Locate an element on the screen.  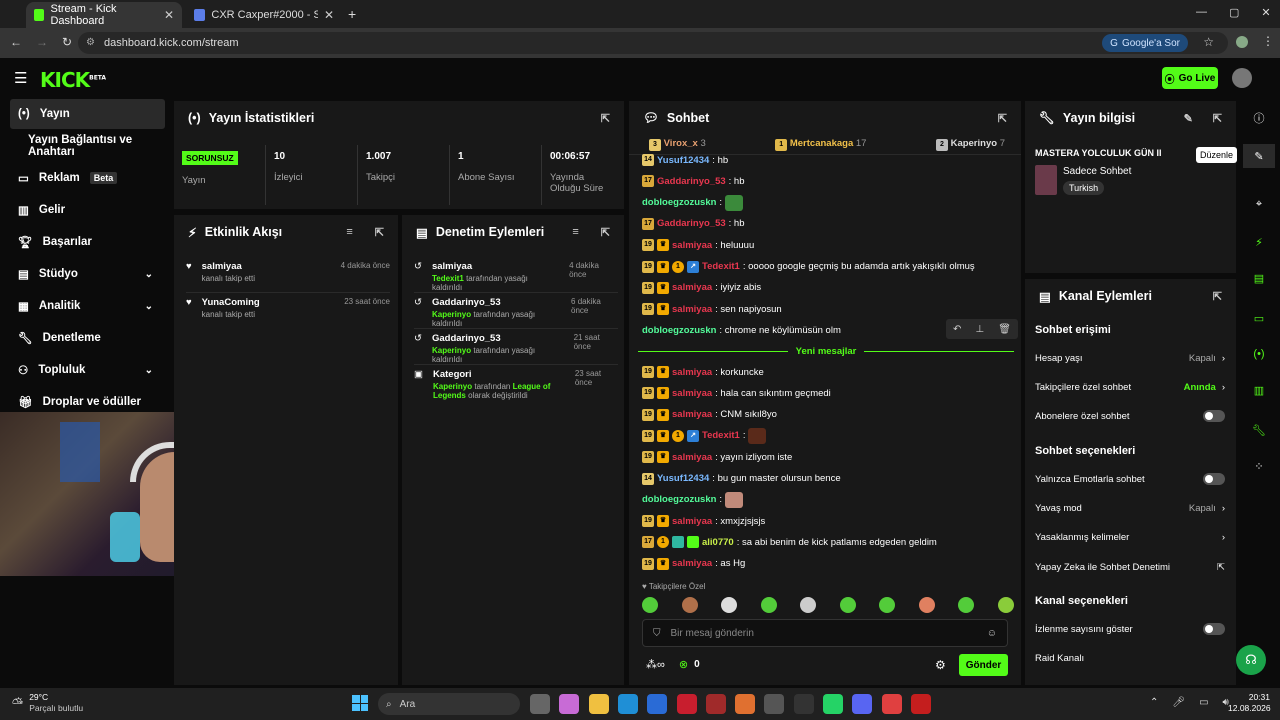
copilot-icon is located at coordinates (569, 704).